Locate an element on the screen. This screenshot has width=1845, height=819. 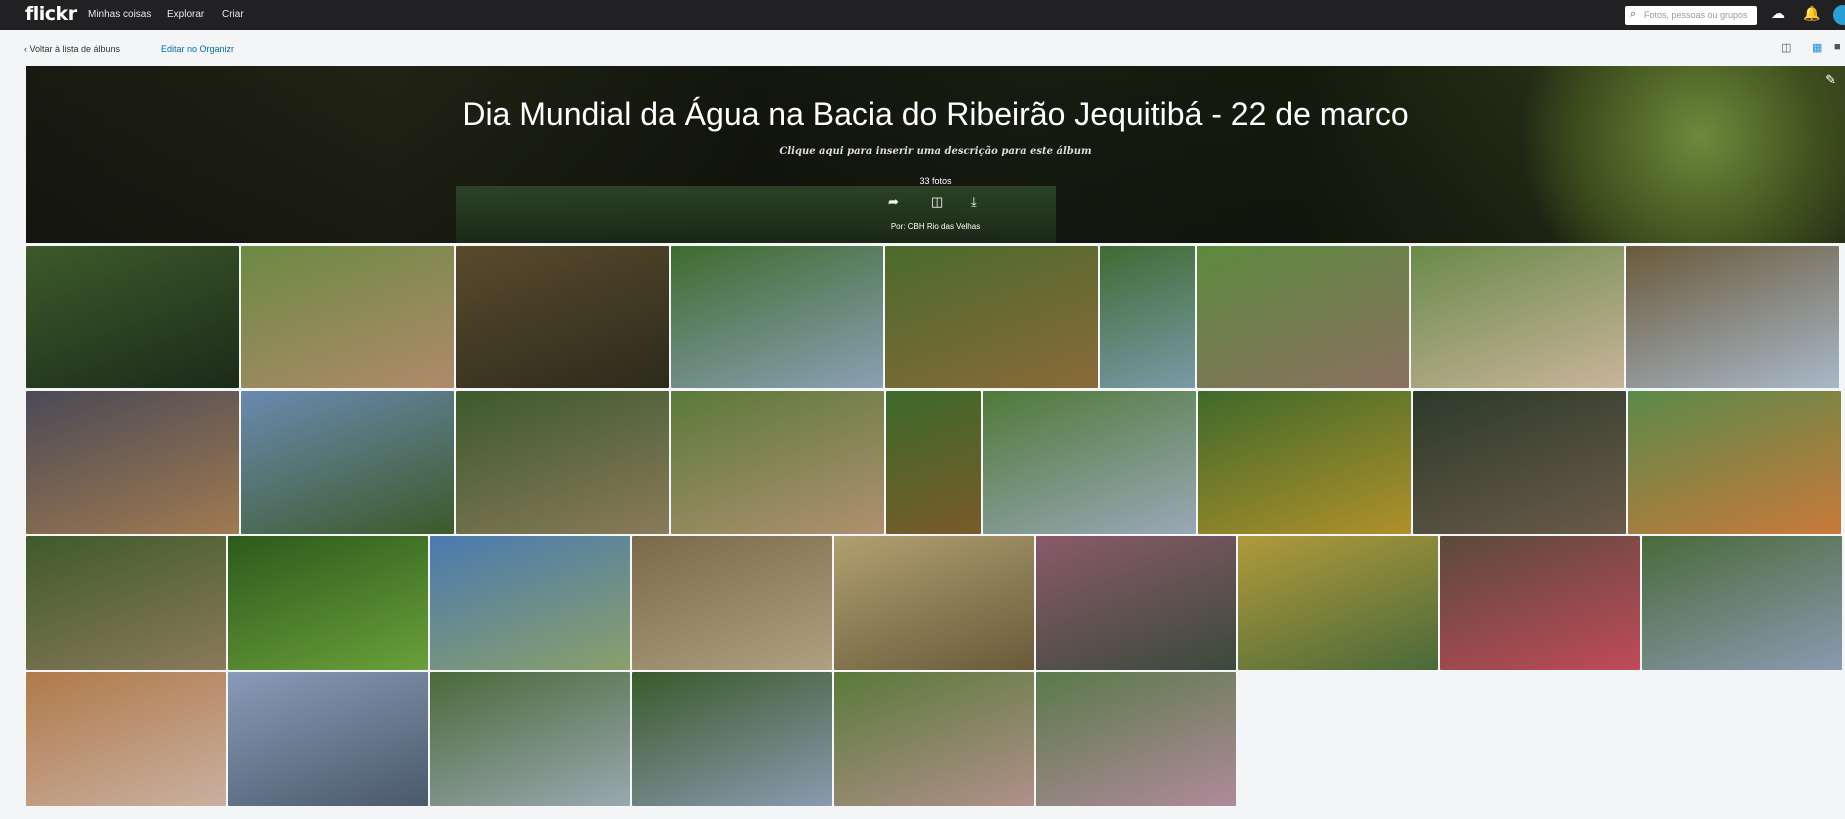
download-icon: ⤓ is located at coordinates (974, 202).